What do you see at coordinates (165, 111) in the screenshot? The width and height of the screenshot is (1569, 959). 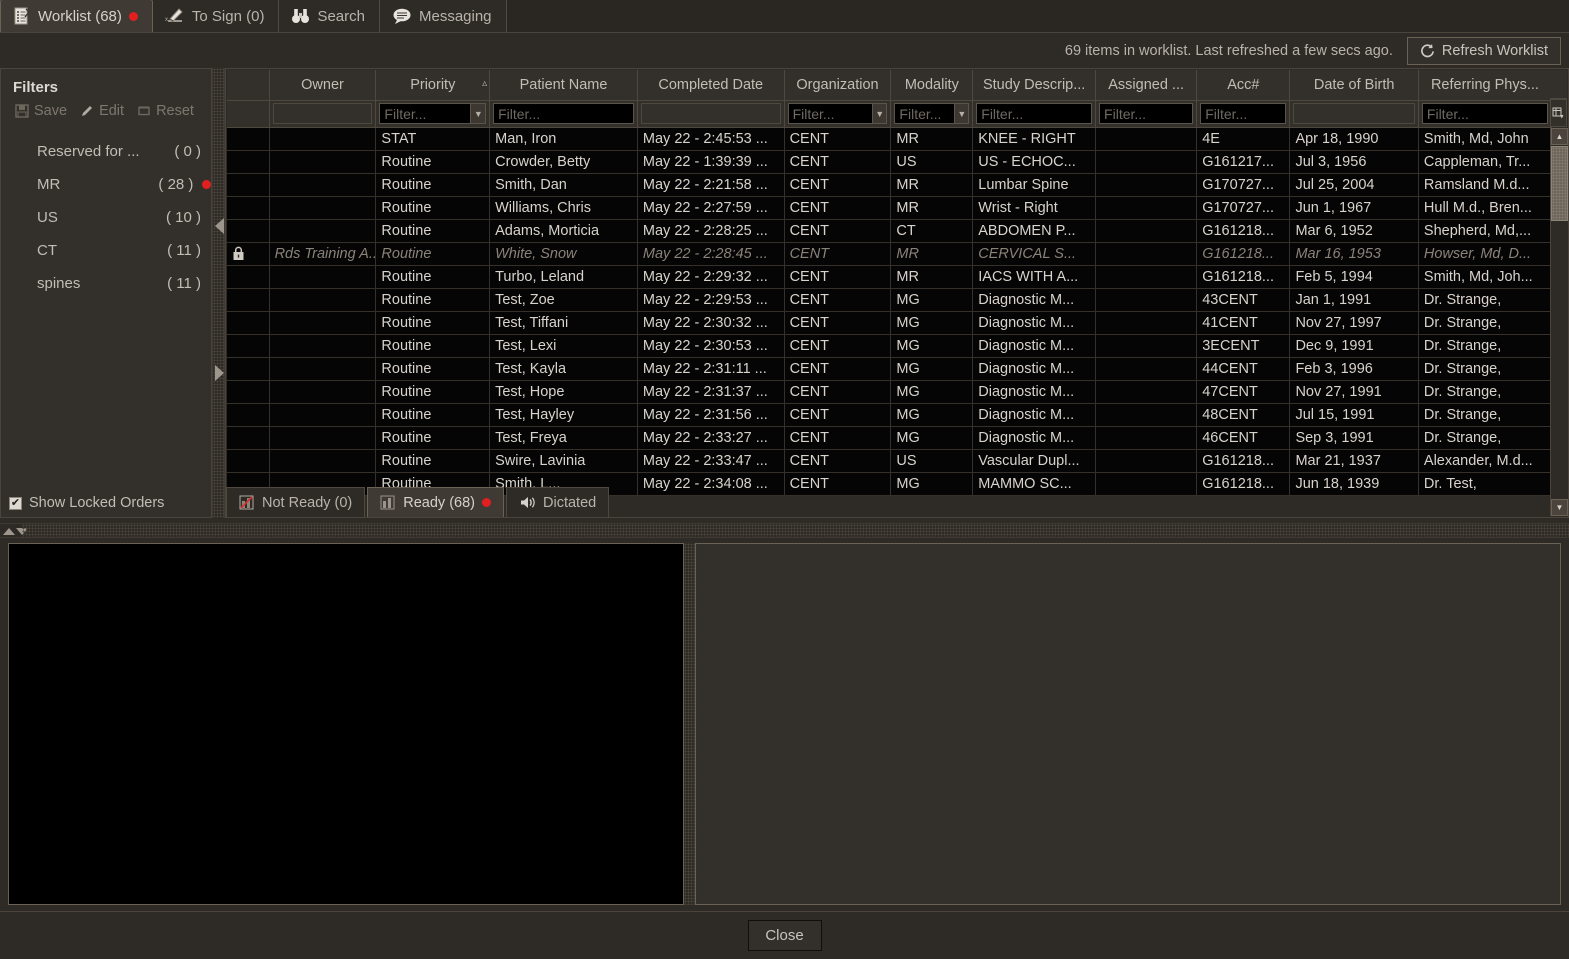 I see `filters-reset-button: Reset` at bounding box center [165, 111].